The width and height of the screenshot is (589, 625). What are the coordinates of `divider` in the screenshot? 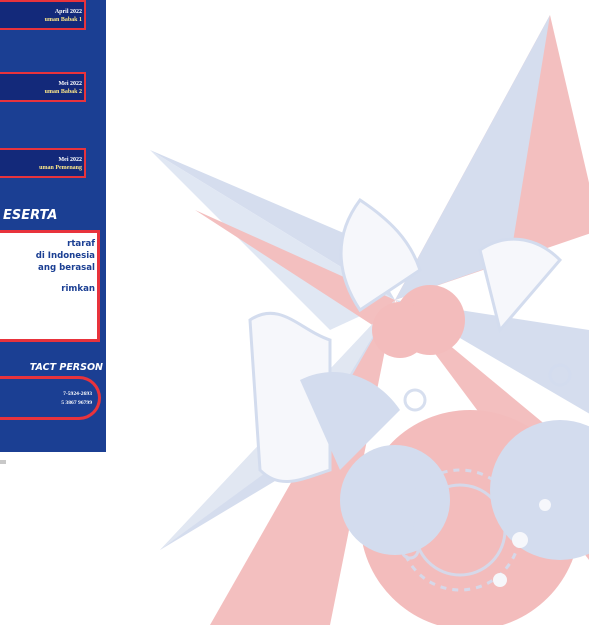 It's located at (3, 462).